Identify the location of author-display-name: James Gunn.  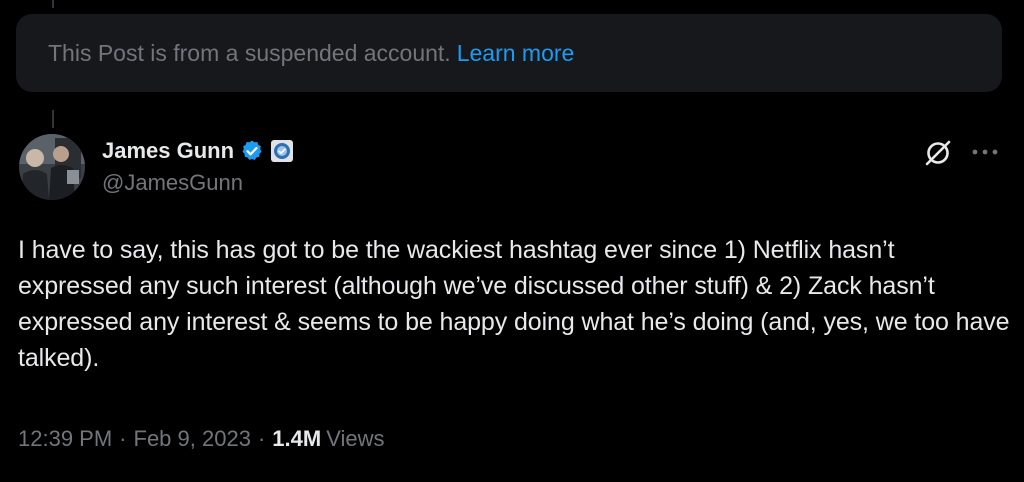
(168, 151).